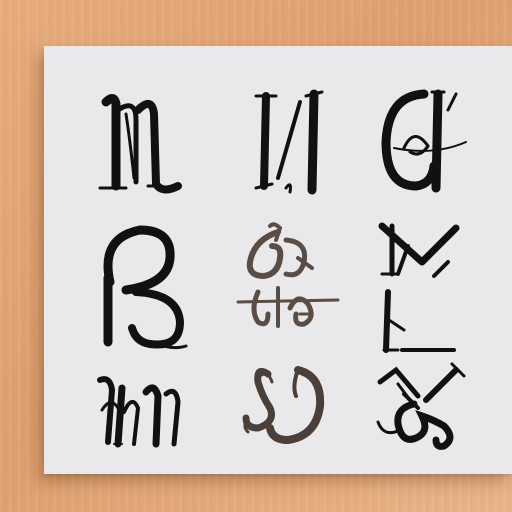 This screenshot has height=512, width=512. What do you see at coordinates (289, 142) in the screenshot?
I see `glyph-n-italic` at bounding box center [289, 142].